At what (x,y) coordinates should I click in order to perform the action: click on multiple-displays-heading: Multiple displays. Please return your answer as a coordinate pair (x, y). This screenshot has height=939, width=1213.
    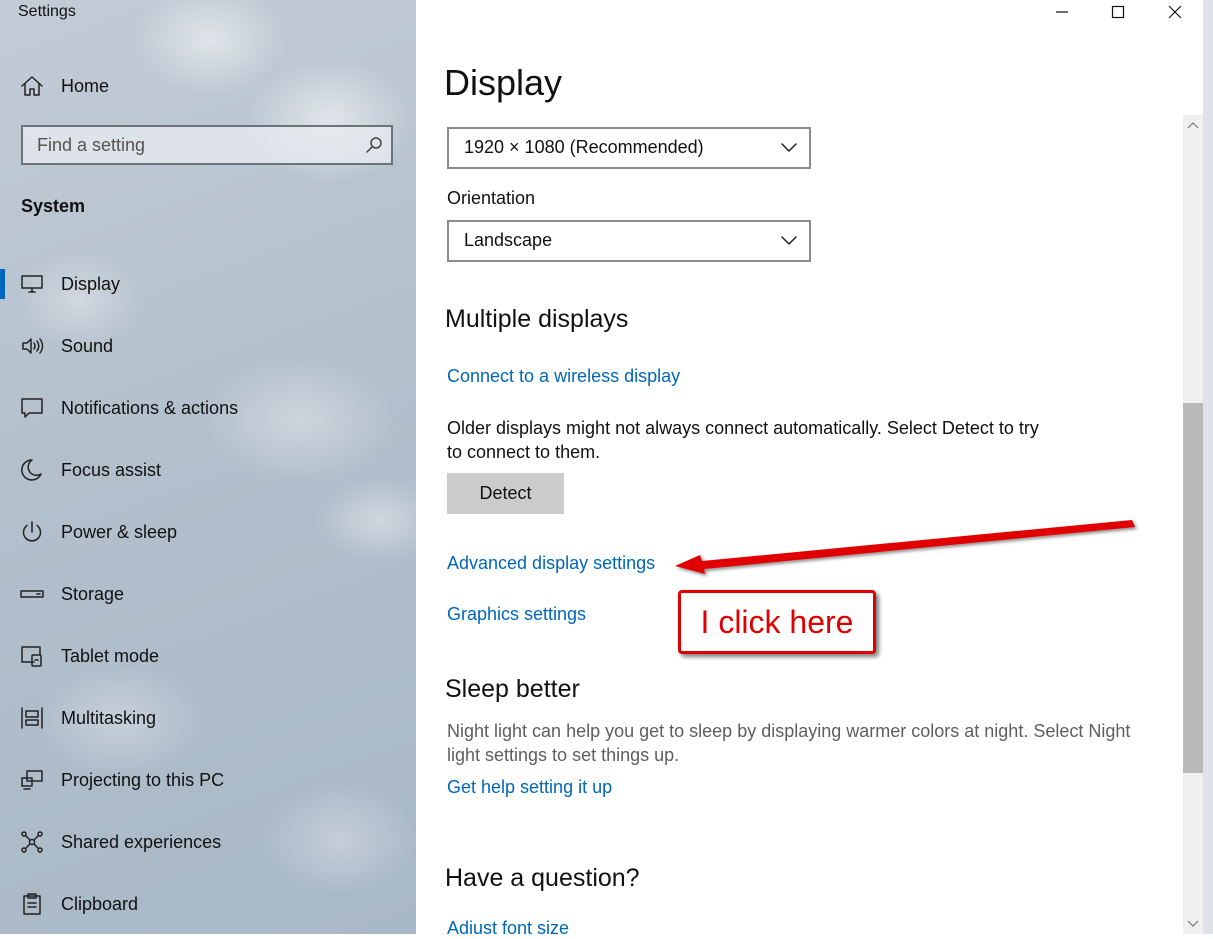
    Looking at the image, I should click on (537, 319).